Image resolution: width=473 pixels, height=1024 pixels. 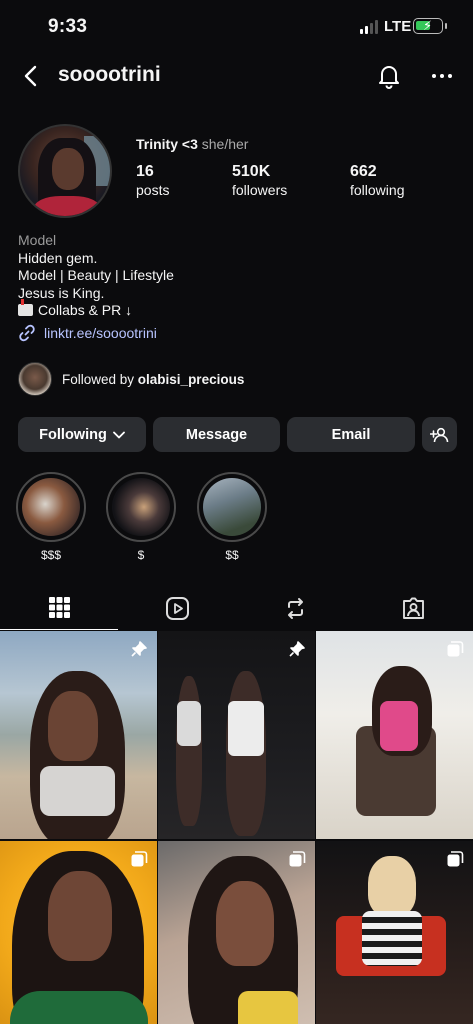 I want to click on followed-by-prefix: Followed by, so click(x=100, y=379).